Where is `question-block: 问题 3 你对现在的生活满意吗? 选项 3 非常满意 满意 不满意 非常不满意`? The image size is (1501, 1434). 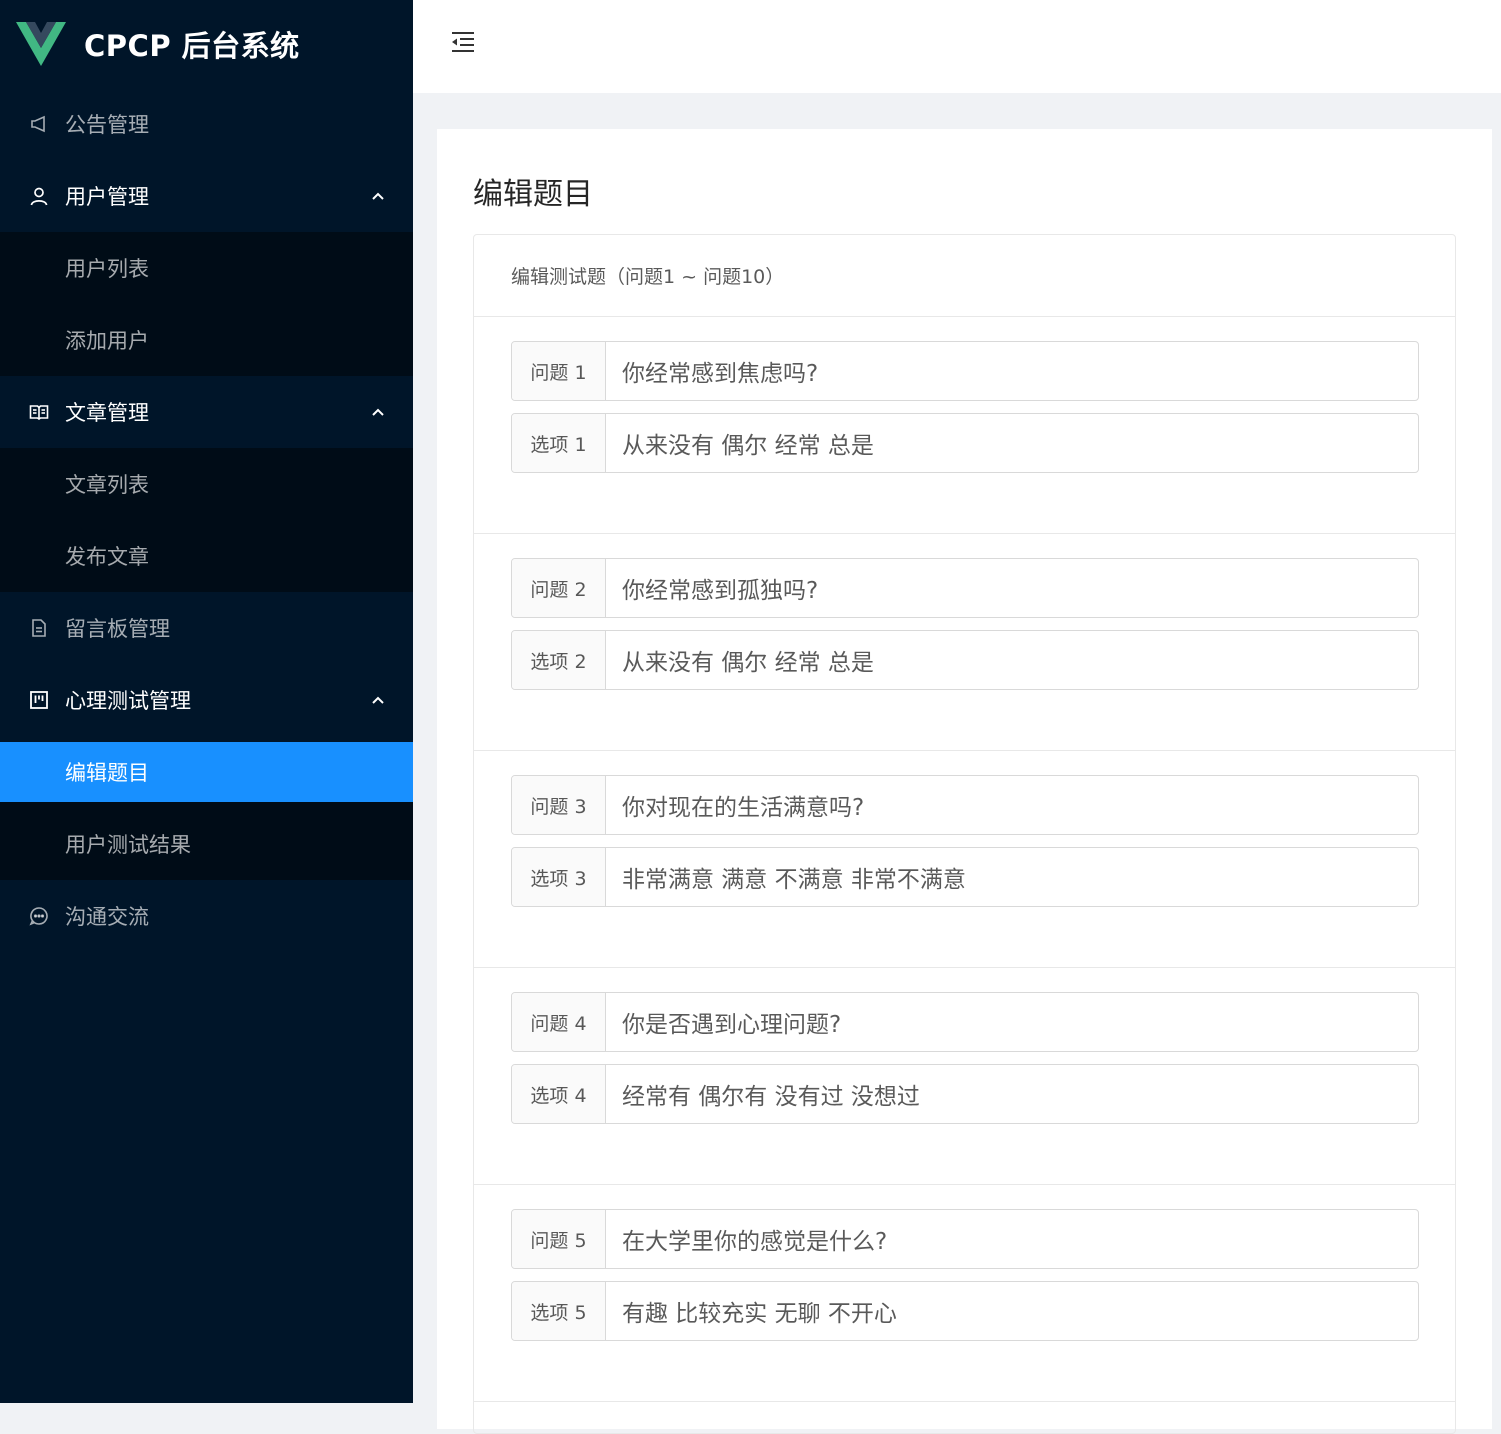 question-block: 问题 3 你对现在的生活满意吗? 选项 3 非常满意 满意 不满意 非常不满意 is located at coordinates (964, 859).